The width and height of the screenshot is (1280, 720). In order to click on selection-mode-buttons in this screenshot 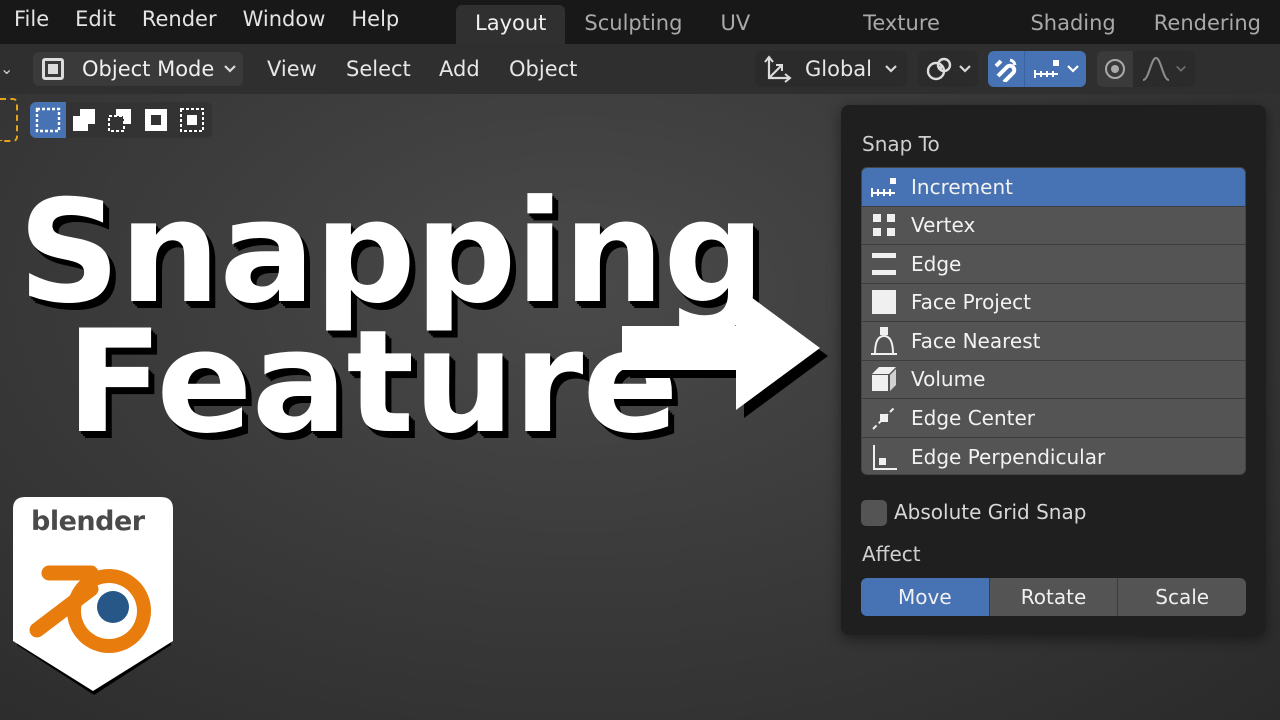, I will do `click(121, 120)`.